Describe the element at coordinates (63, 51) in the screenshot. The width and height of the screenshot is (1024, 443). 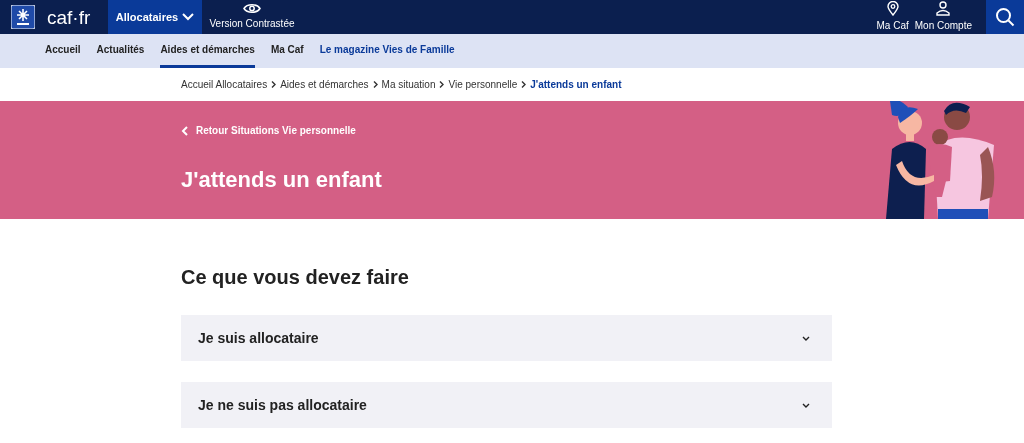
I see `nav-tab: Accueil` at that location.